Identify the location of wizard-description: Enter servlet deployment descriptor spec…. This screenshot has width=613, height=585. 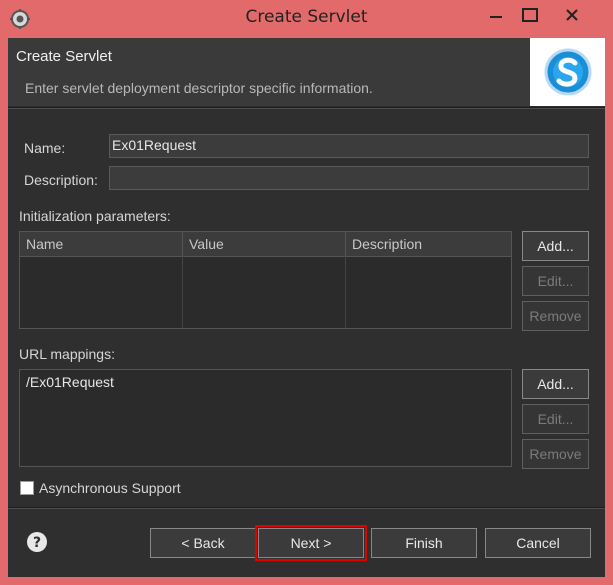
(199, 88).